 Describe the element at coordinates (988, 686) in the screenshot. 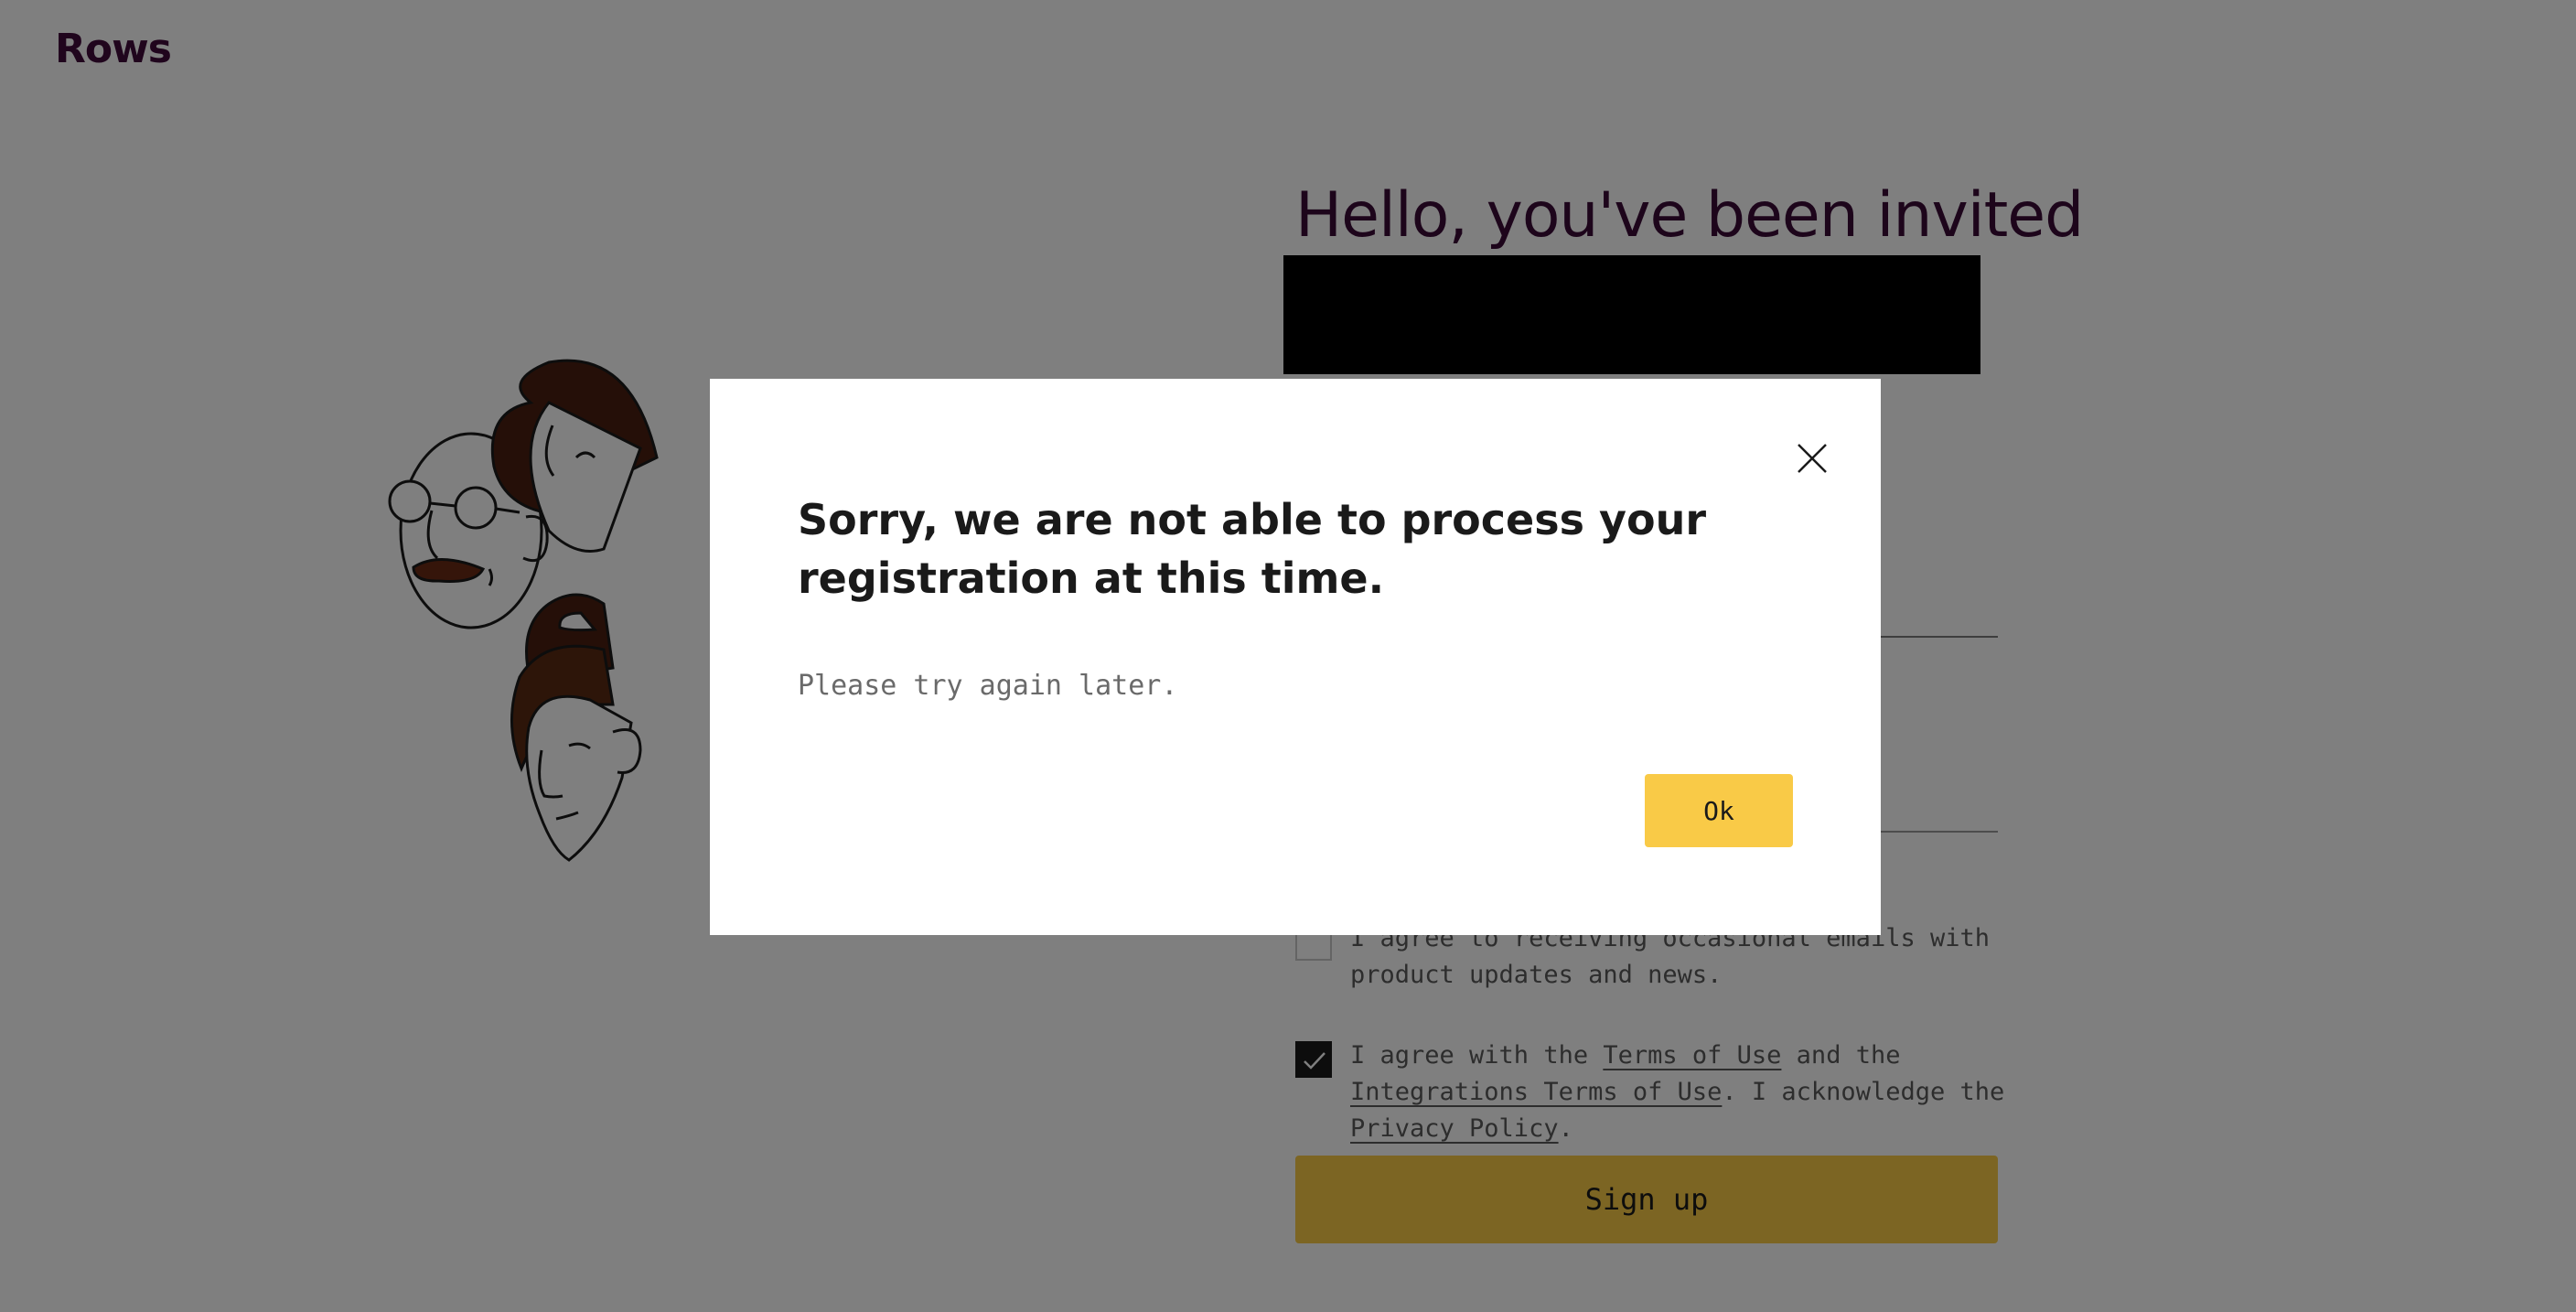

I see `dialog-message: Please try again later.` at that location.